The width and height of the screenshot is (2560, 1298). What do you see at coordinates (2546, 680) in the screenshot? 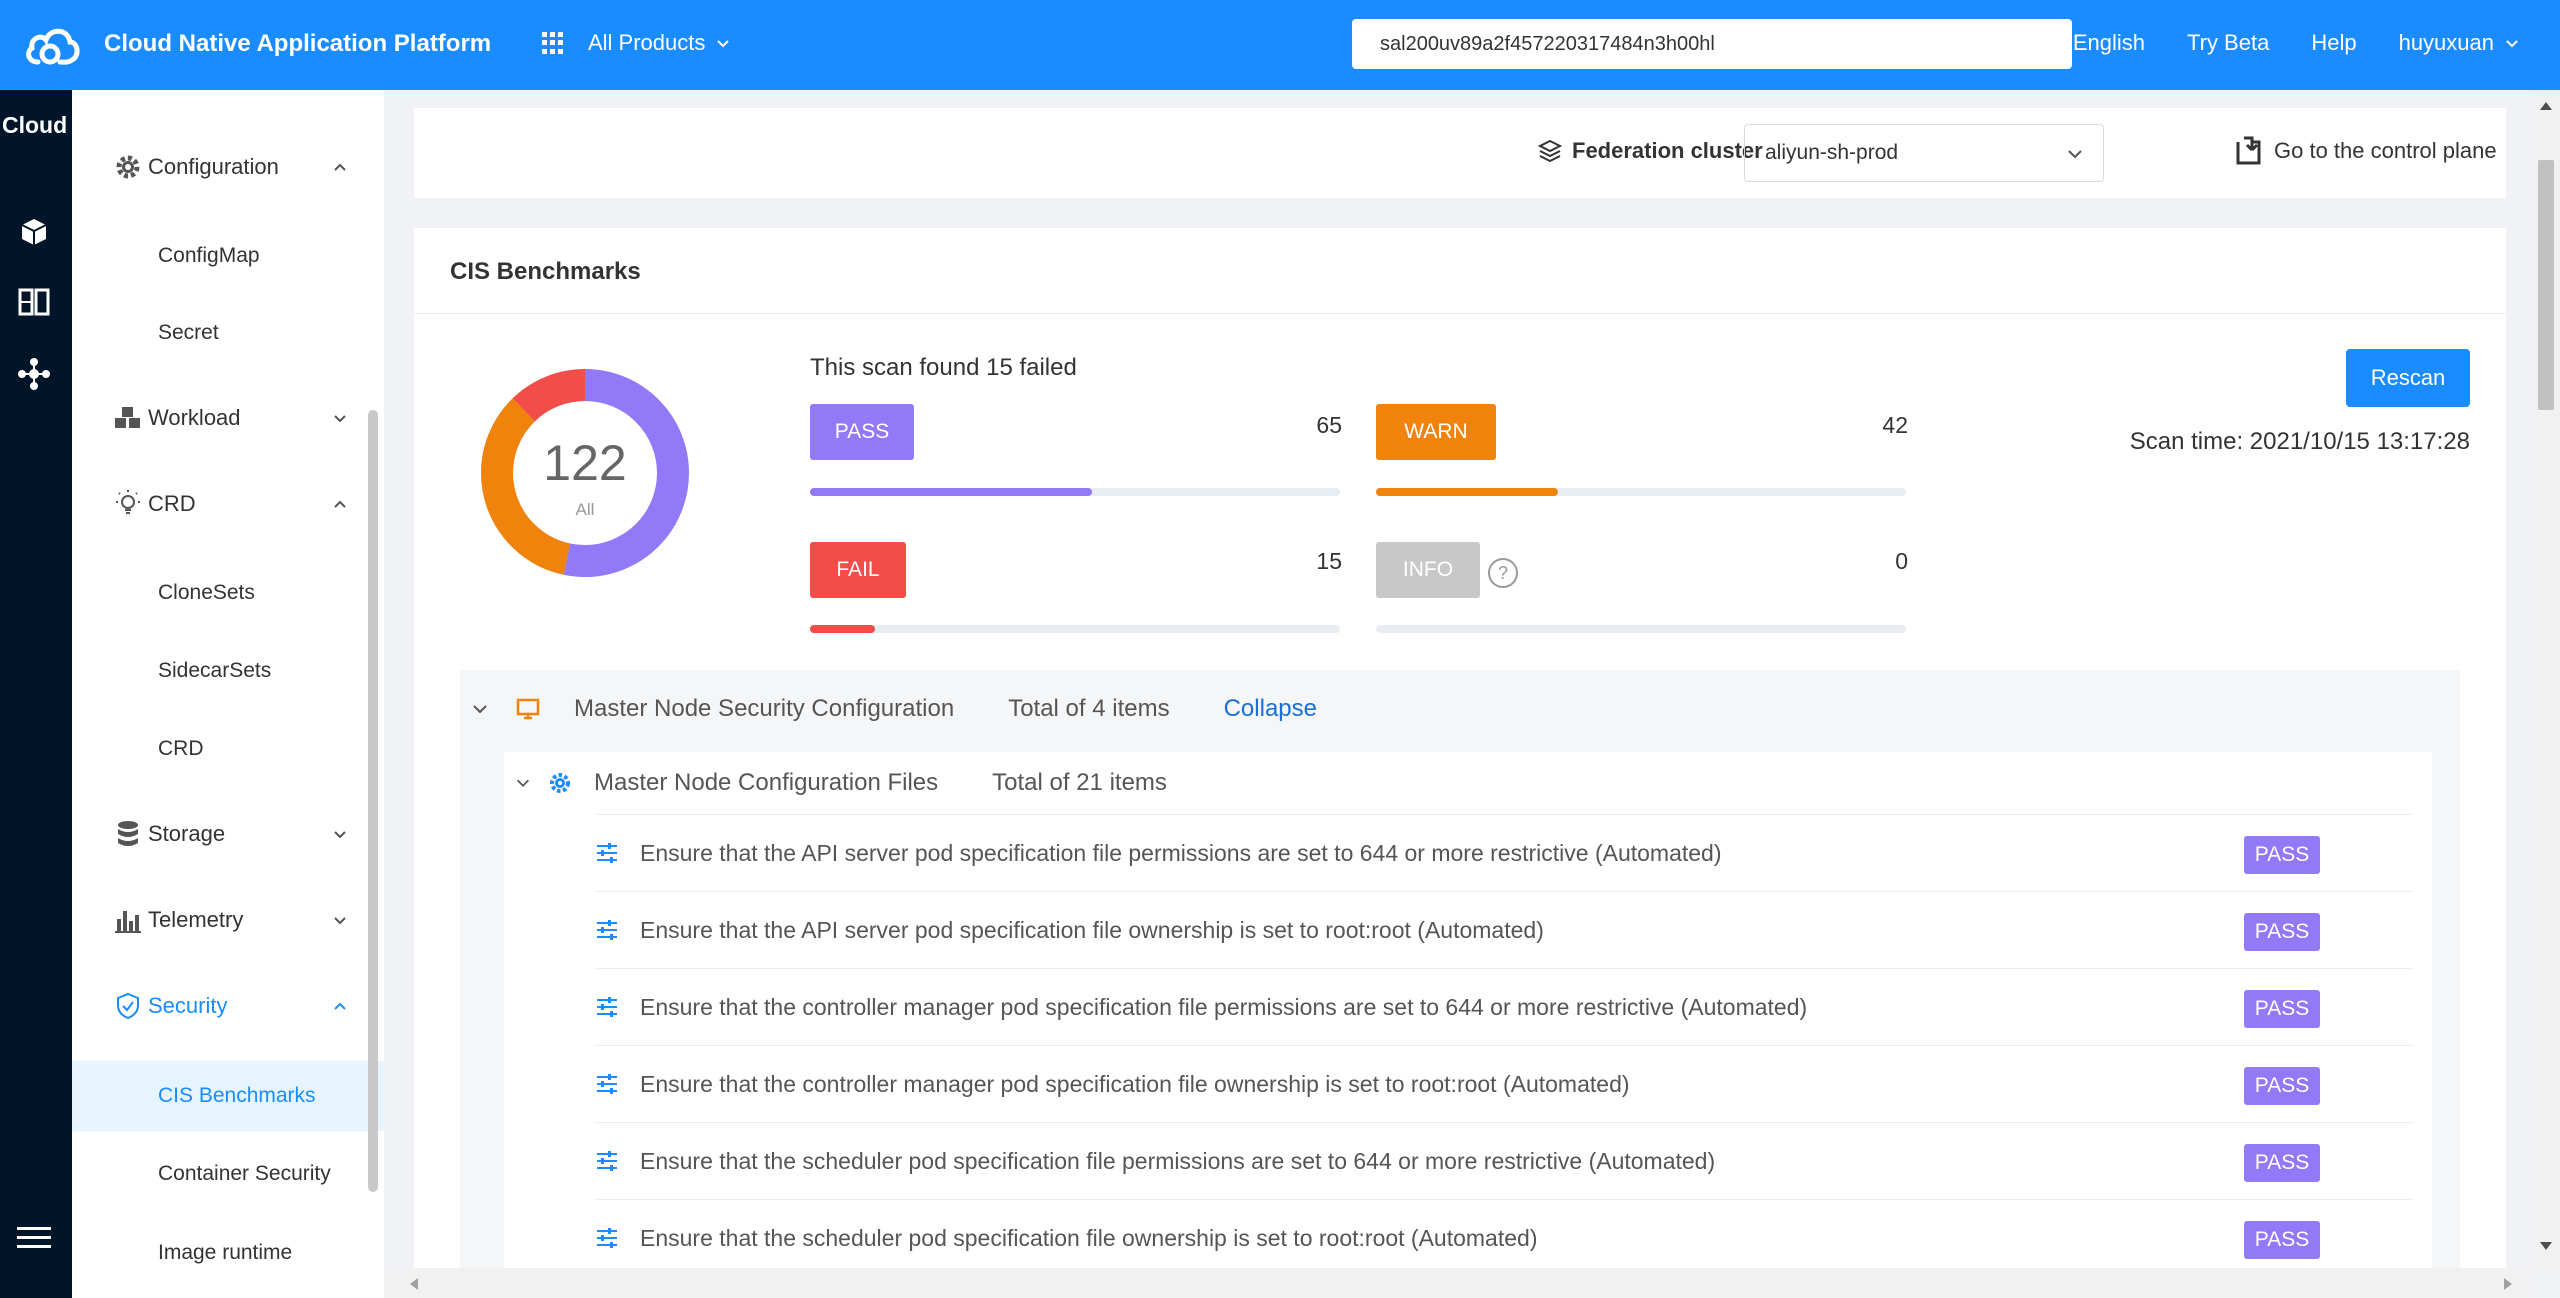
I see `page-vertical-scrollbar` at bounding box center [2546, 680].